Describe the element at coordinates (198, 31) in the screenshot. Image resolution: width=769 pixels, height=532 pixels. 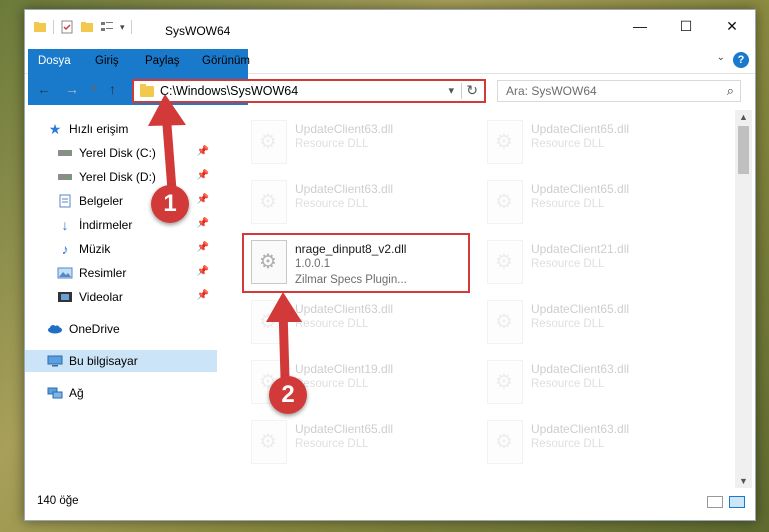
I see `window-title: SysWOW64` at that location.